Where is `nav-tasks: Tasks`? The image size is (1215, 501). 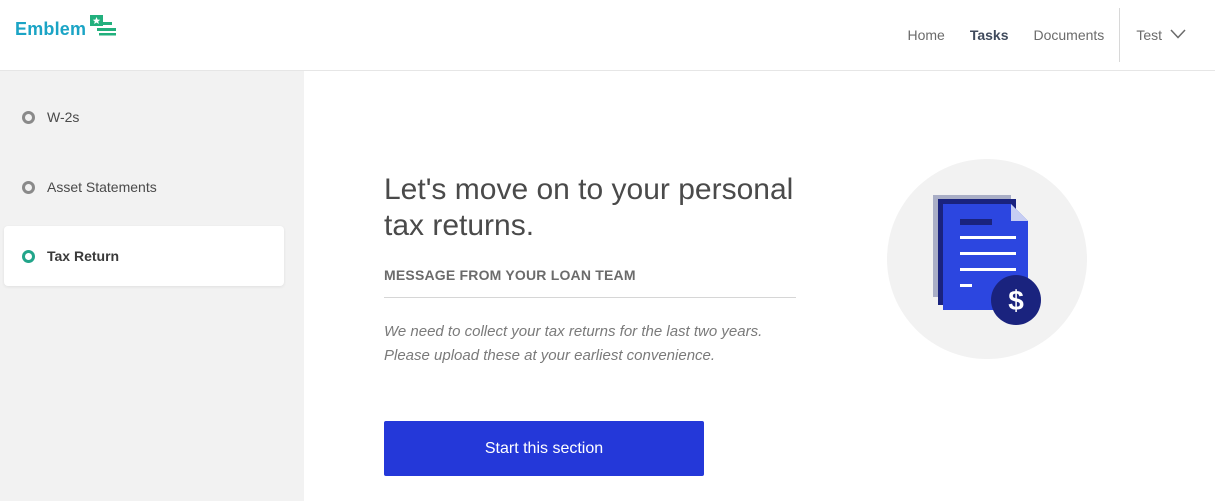 nav-tasks: Tasks is located at coordinates (989, 35).